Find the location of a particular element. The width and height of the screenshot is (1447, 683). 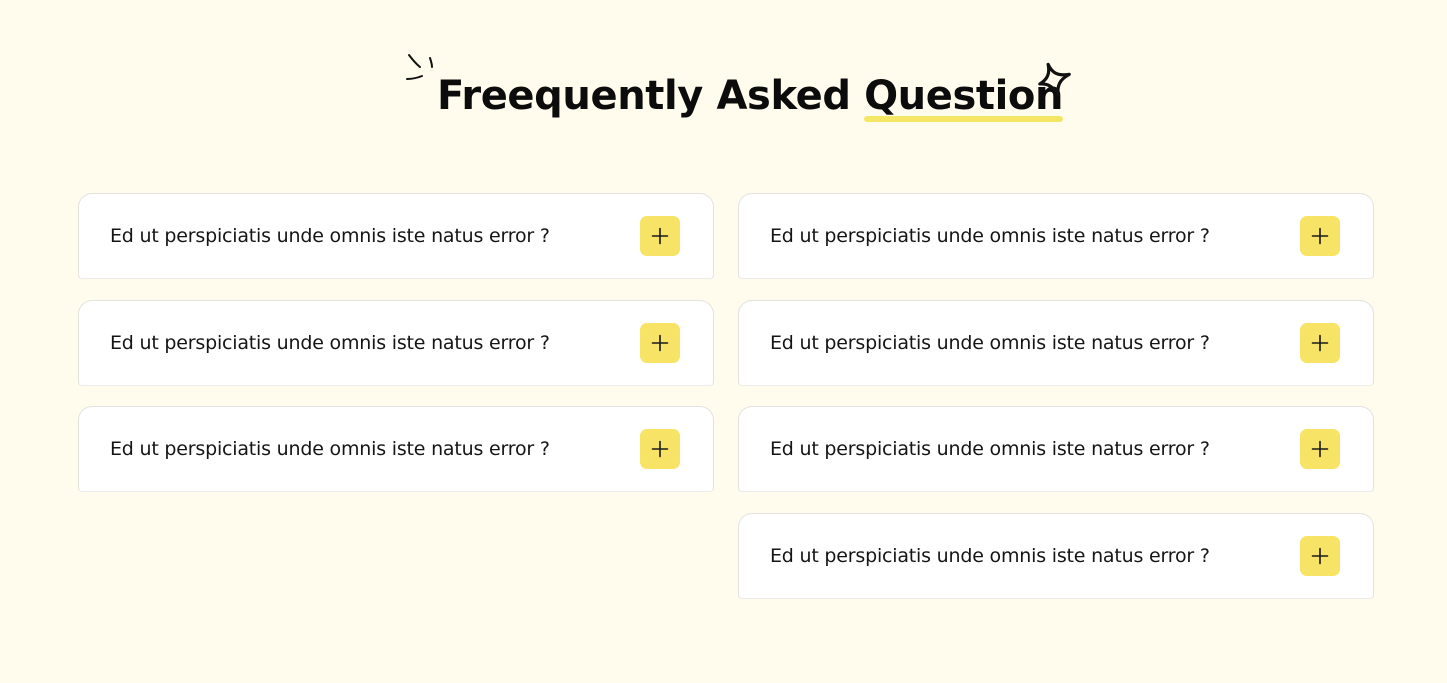

title-text: Freequently Asked is located at coordinates (651, 96).